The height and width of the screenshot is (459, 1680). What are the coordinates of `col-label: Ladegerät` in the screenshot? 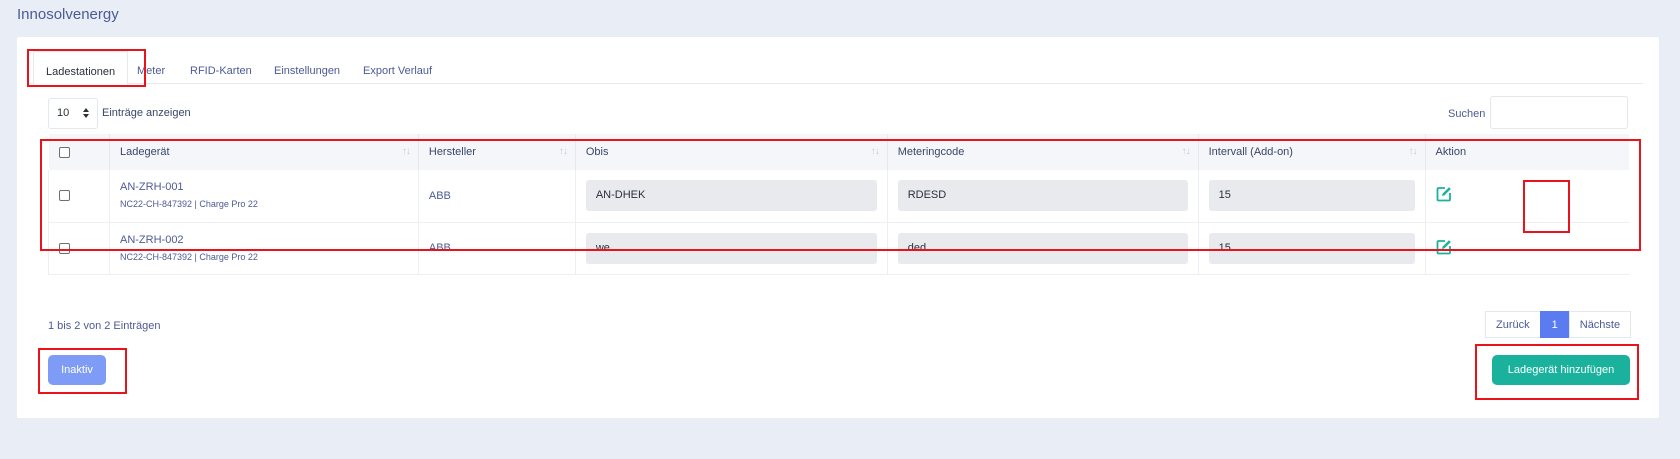 It's located at (144, 152).